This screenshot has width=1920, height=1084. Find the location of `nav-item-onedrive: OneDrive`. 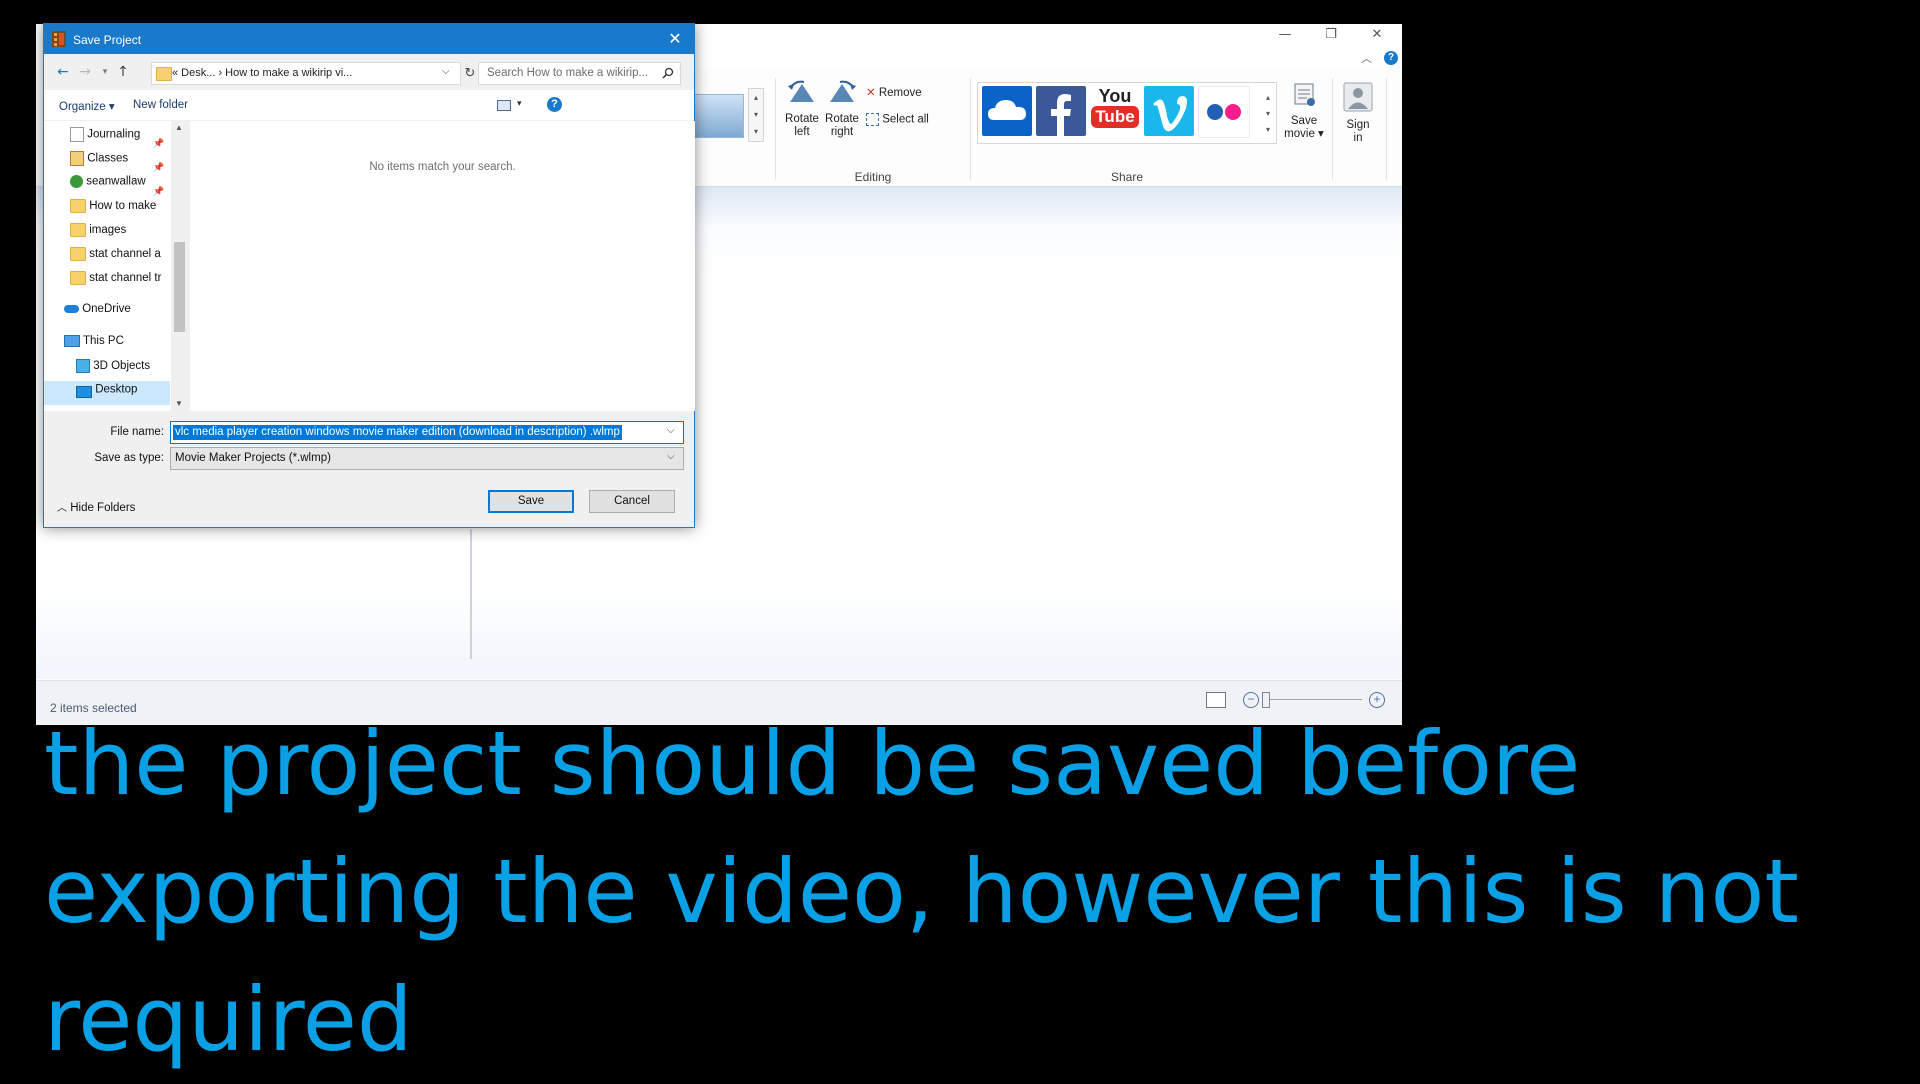

nav-item-onedrive: OneDrive is located at coordinates (117, 315).